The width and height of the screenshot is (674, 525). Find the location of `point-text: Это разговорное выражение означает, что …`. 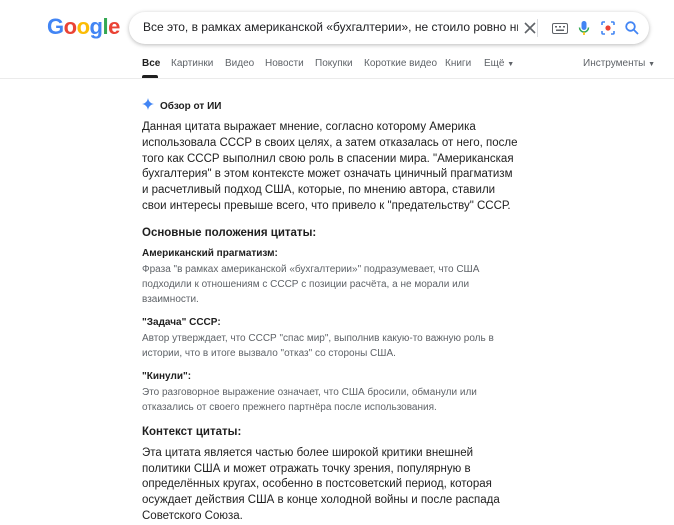

point-text: Это разговорное выражение означает, что … is located at coordinates (309, 399).